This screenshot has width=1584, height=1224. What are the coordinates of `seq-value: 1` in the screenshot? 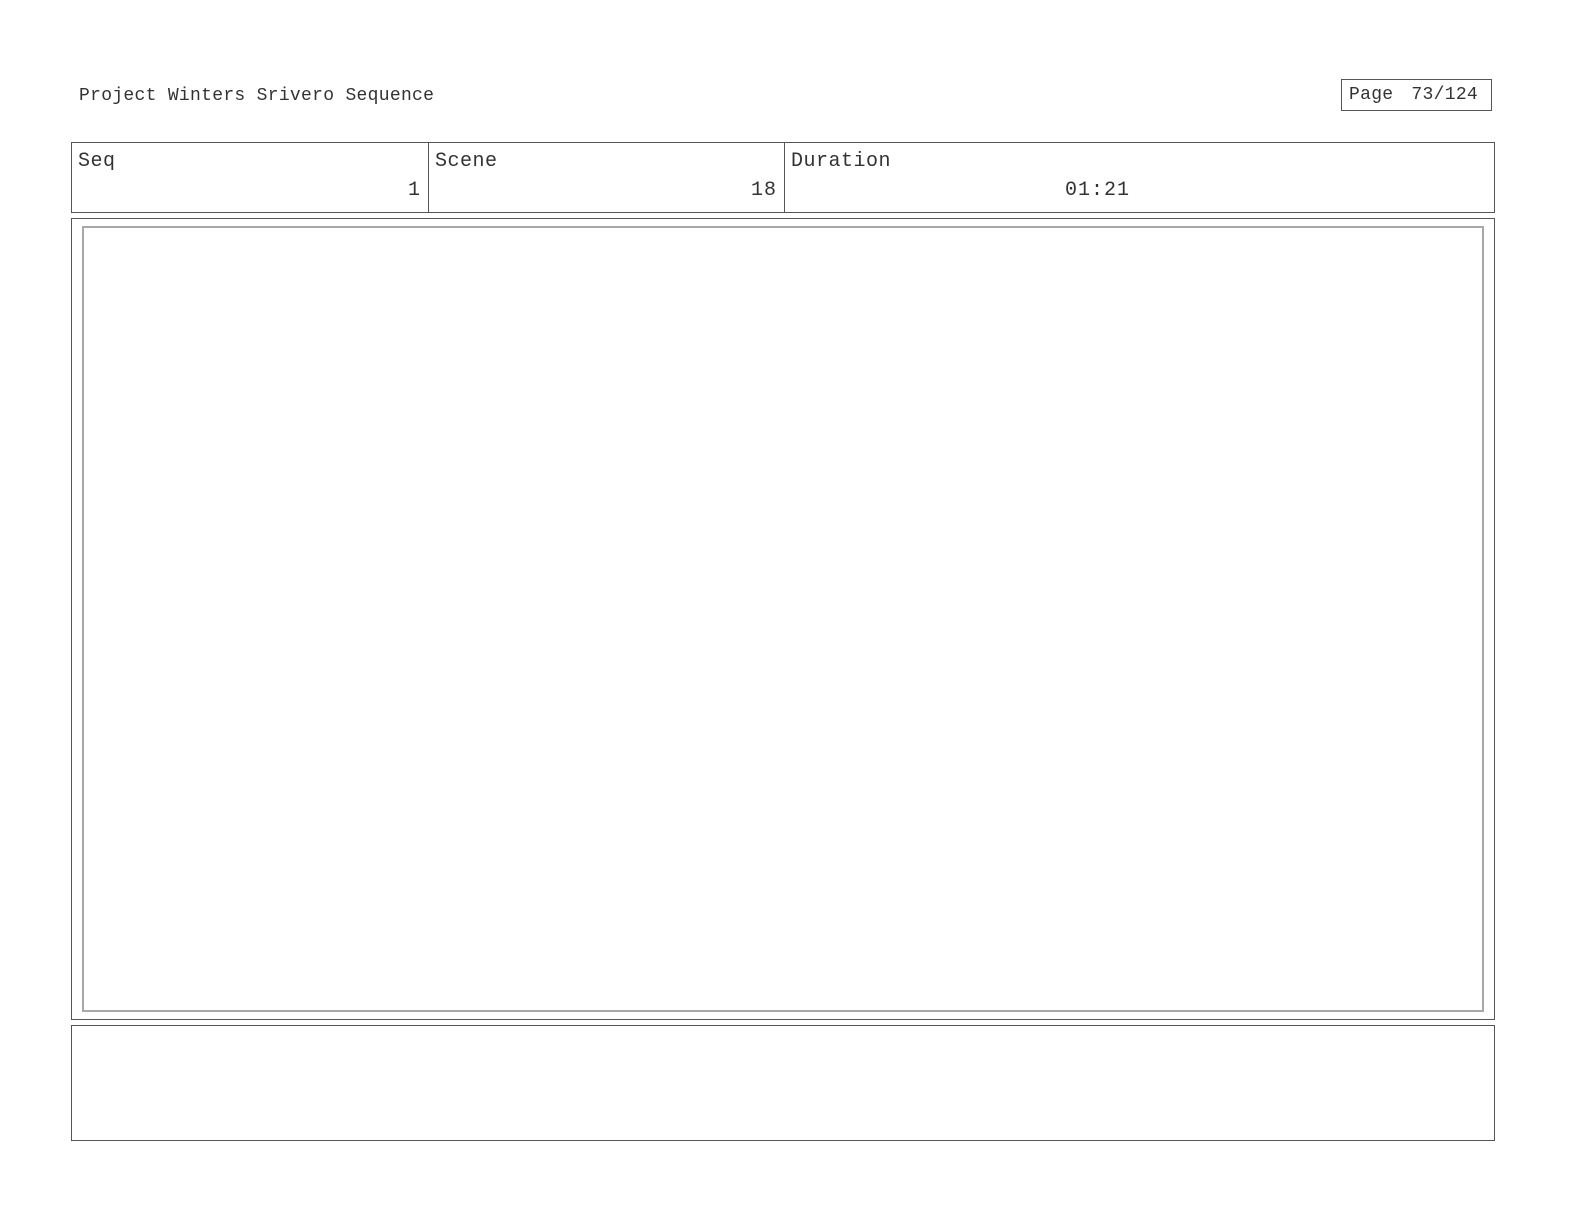 It's located at (414, 190).